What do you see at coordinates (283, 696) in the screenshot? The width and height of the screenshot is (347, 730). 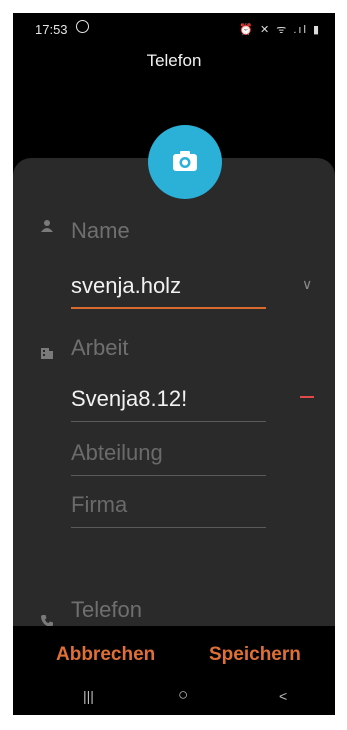 I see `back-button: <` at bounding box center [283, 696].